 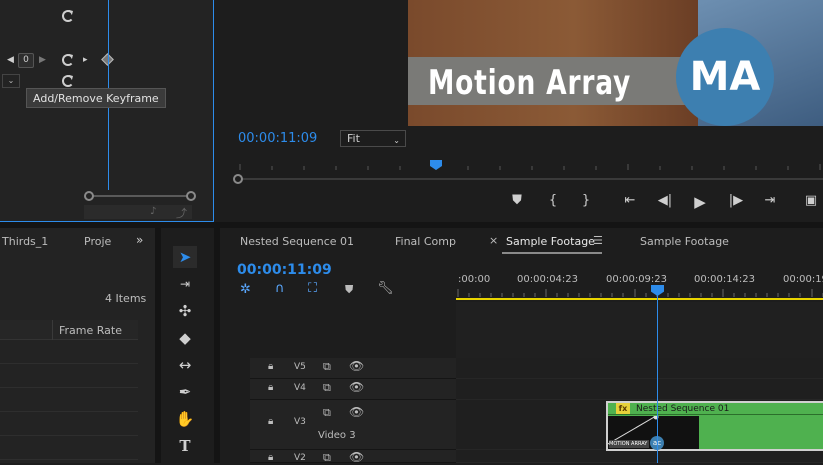 I want to click on keyframe-nav-right-icon: ▸, so click(x=85, y=60).